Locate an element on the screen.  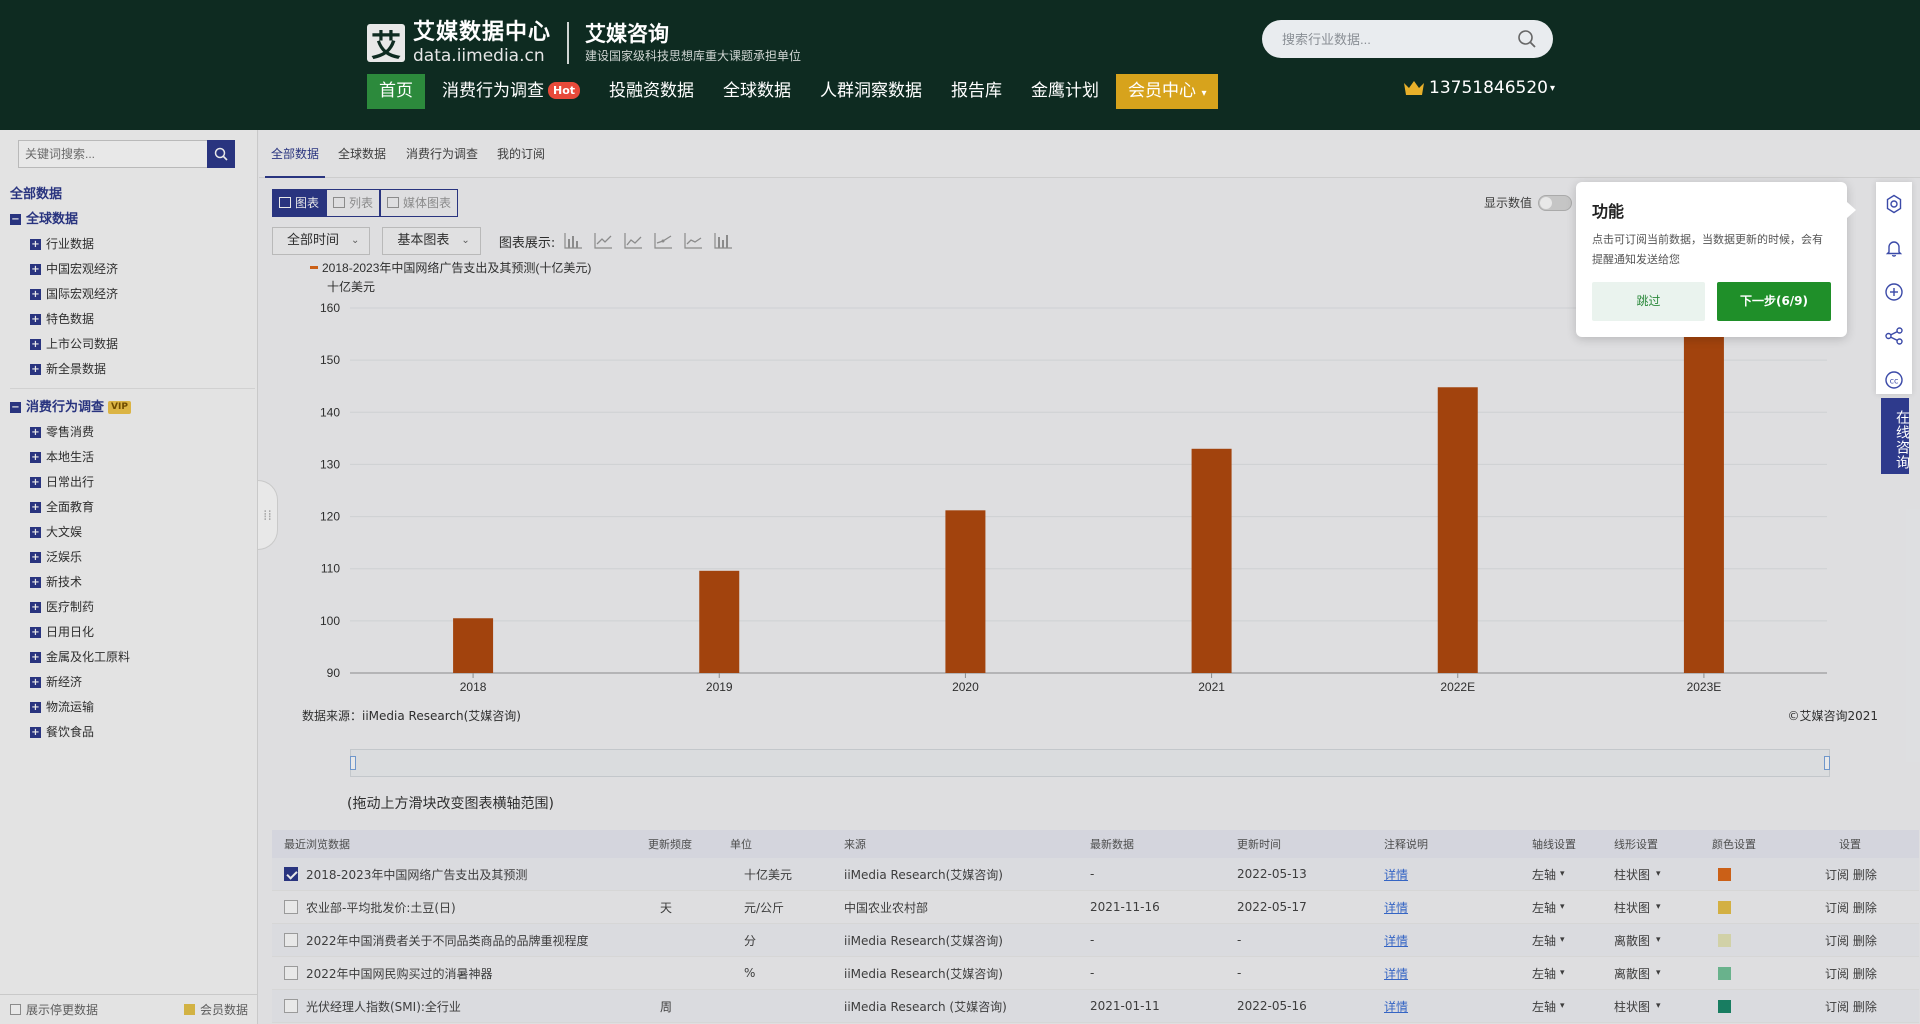
tree-item: + 新经济 is located at coordinates (132, 682).